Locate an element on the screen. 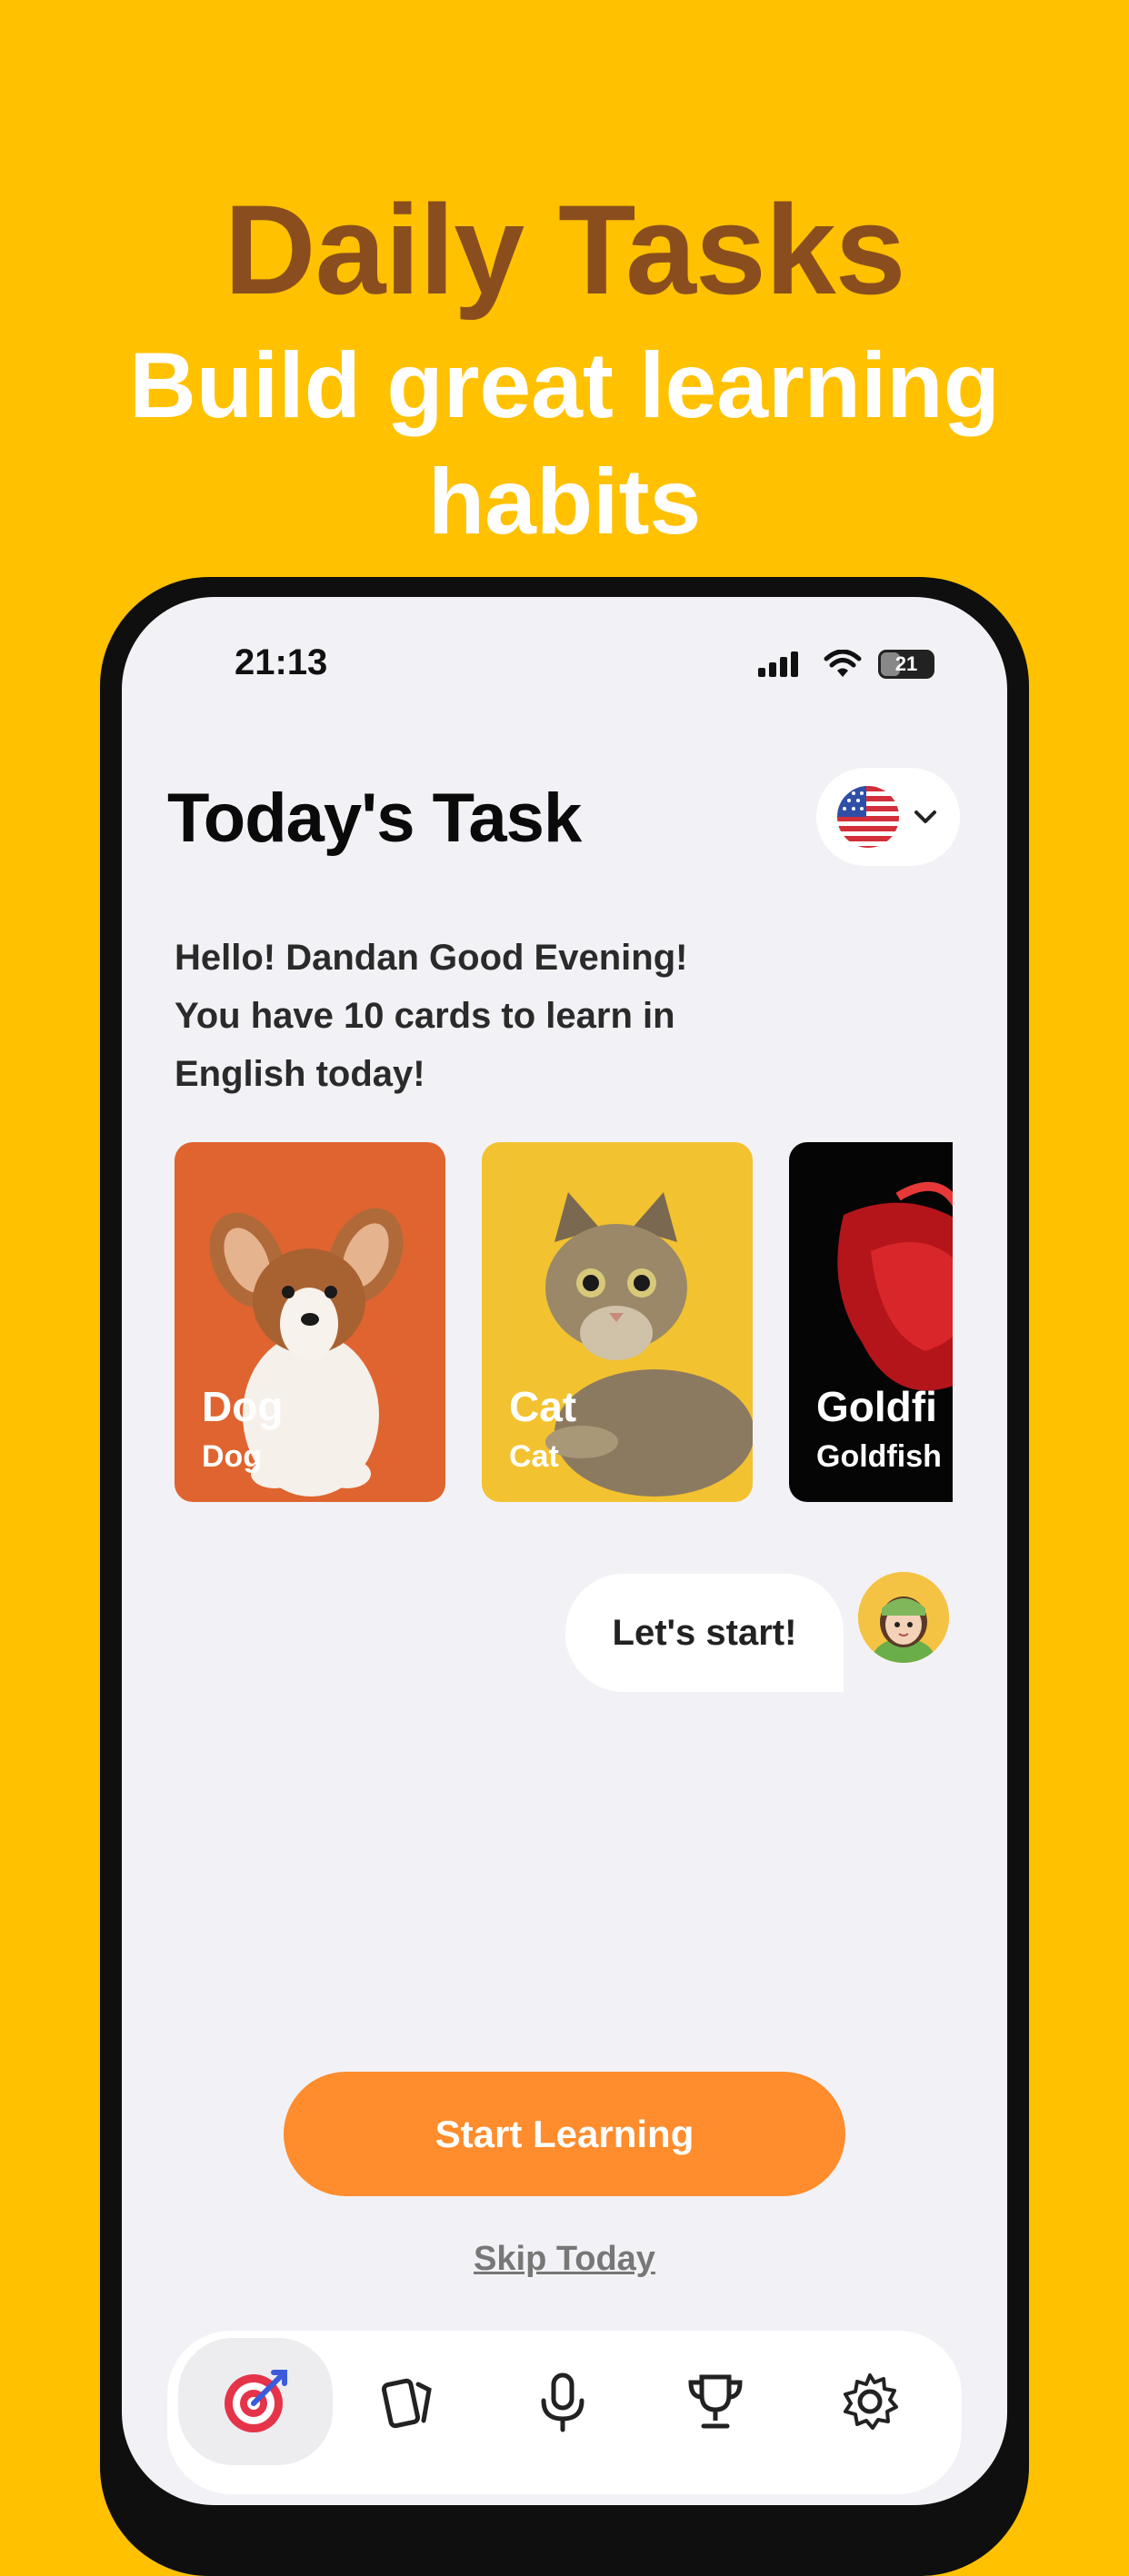  target-icon is located at coordinates (256, 2401).